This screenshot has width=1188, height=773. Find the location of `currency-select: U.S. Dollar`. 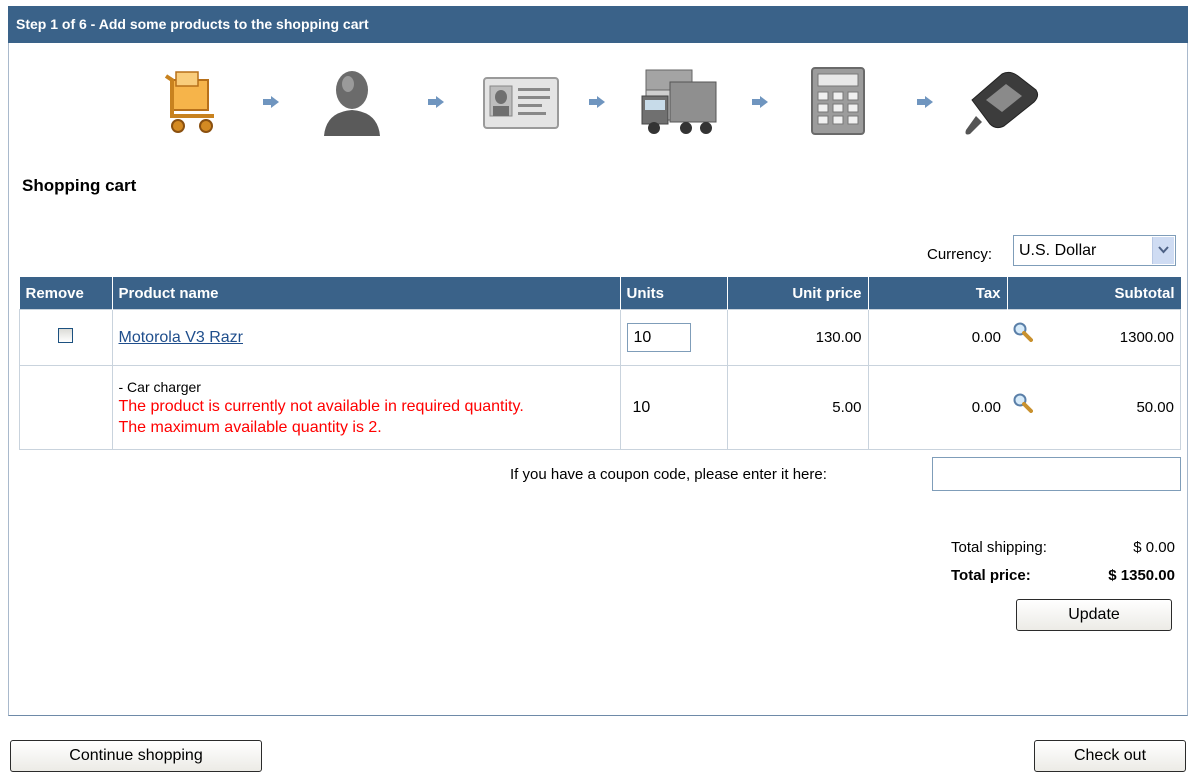

currency-select: U.S. Dollar is located at coordinates (1094, 250).